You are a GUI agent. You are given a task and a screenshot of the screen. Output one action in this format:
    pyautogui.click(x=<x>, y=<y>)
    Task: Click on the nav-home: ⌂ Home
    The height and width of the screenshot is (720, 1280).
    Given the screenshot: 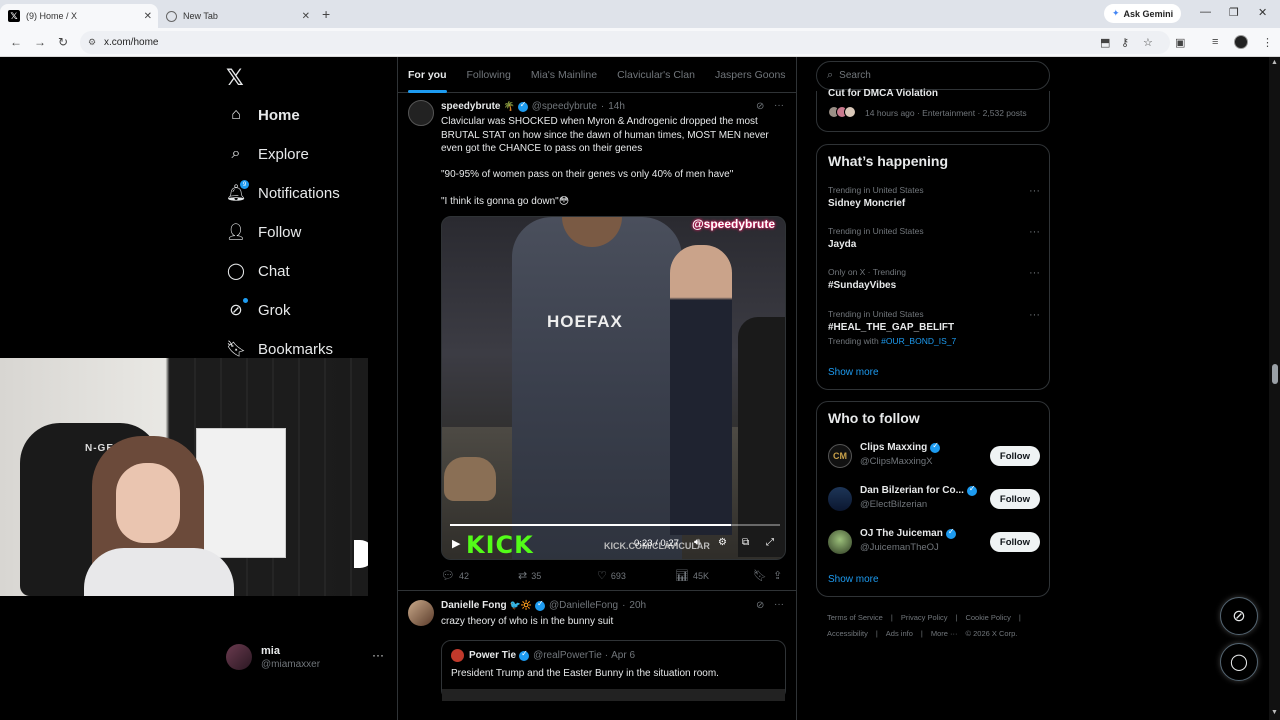 What is the action you would take?
    pyautogui.click(x=263, y=115)
    